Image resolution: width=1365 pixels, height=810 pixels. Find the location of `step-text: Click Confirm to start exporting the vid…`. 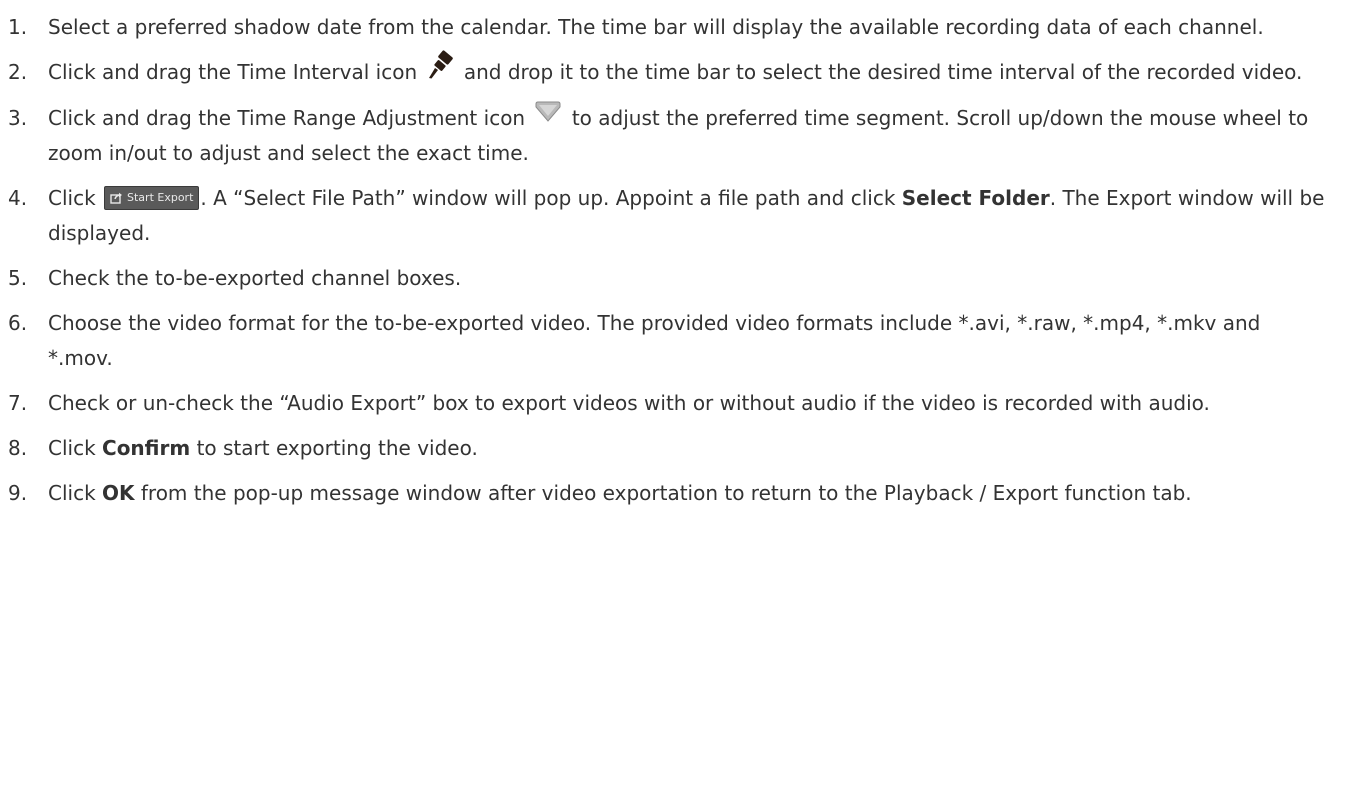

step-text: Click Confirm to start exporting the vid… is located at coordinates (686, 448).